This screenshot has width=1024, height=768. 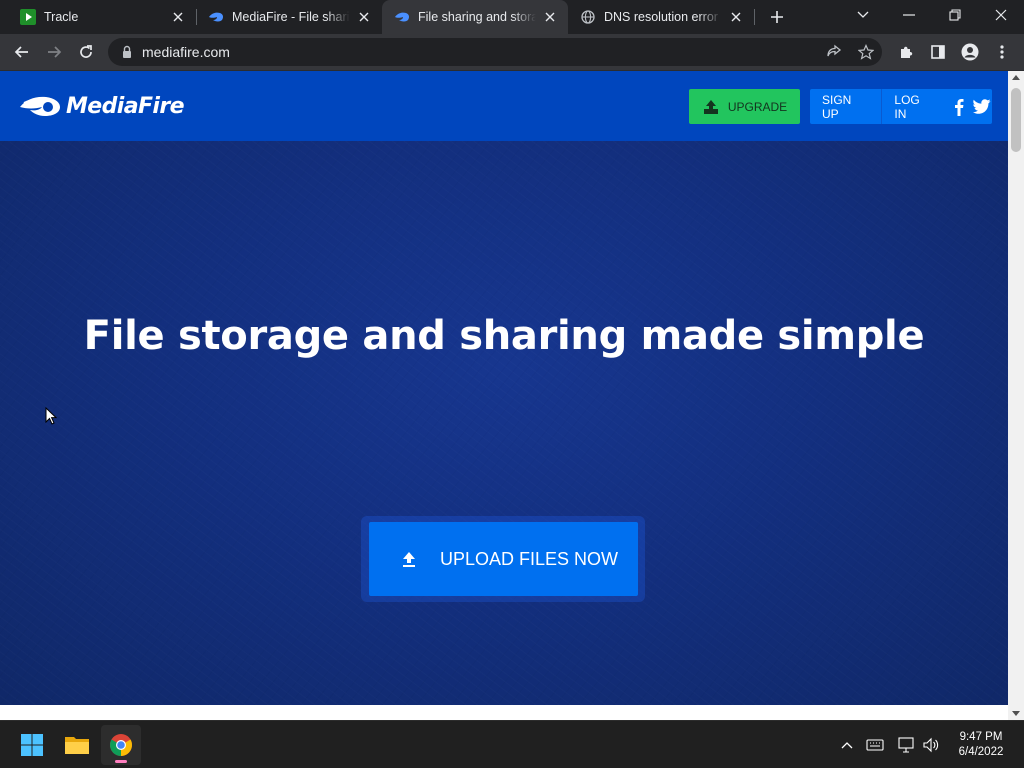 I want to click on profile-button, so click(x=970, y=52).